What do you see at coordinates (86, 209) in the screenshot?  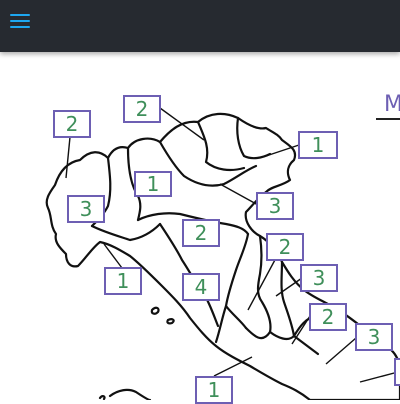 I see `region-label-piemonte: 3` at bounding box center [86, 209].